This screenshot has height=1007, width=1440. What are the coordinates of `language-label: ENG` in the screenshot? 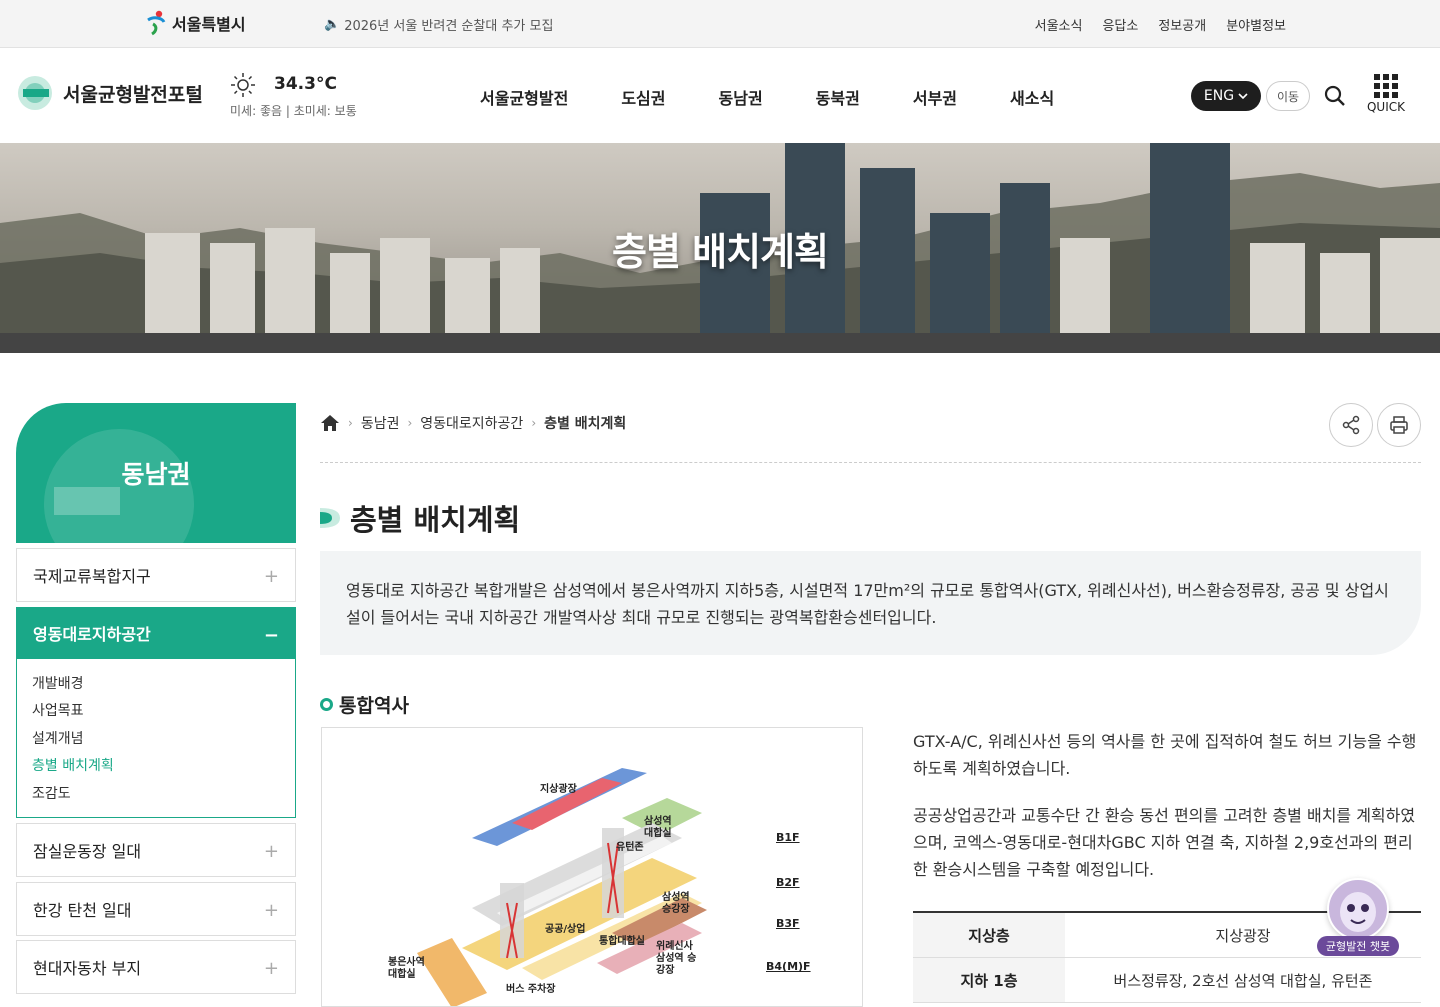 It's located at (1219, 96).